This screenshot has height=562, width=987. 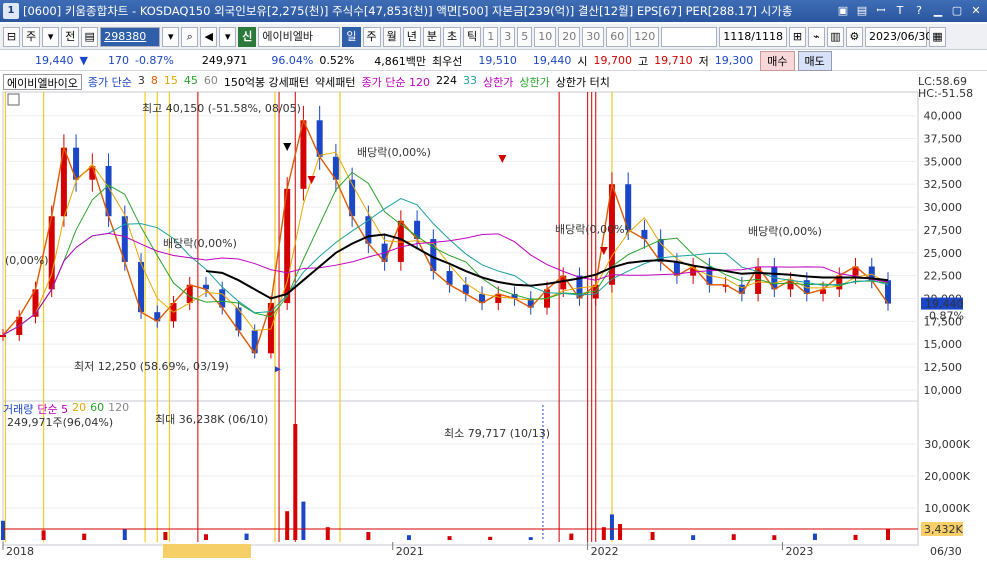 I want to click on volume-min-annotation: 최소 79,717 (10/13), so click(x=497, y=433).